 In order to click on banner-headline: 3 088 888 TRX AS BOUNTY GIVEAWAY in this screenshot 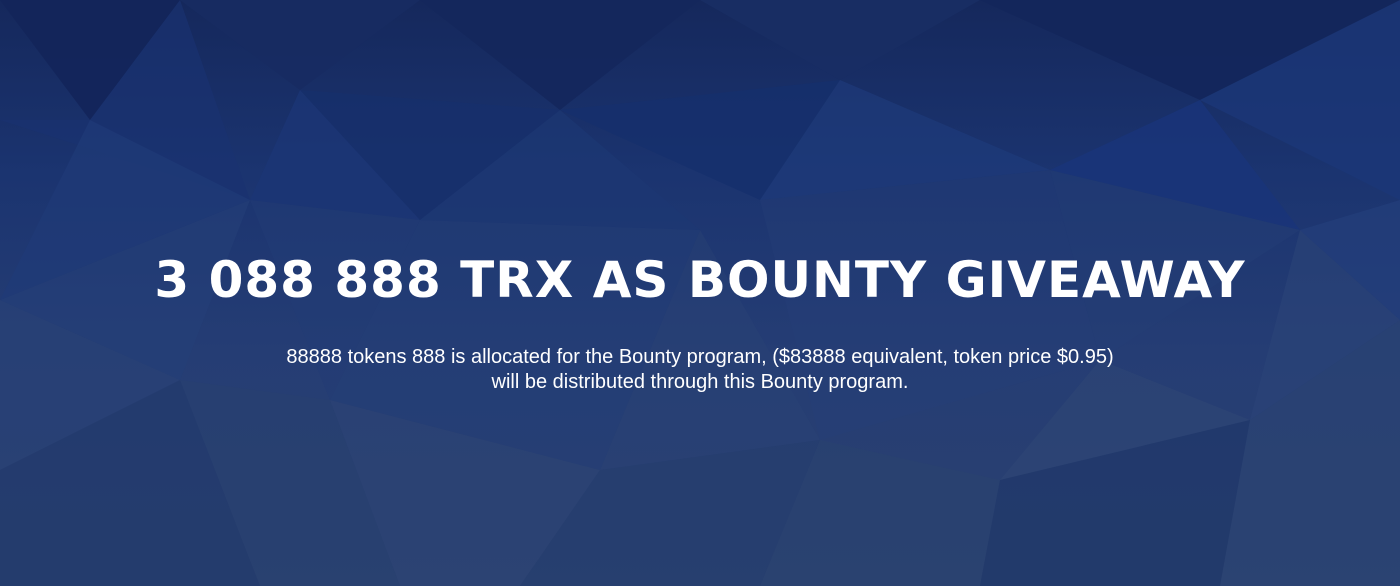, I will do `click(700, 280)`.